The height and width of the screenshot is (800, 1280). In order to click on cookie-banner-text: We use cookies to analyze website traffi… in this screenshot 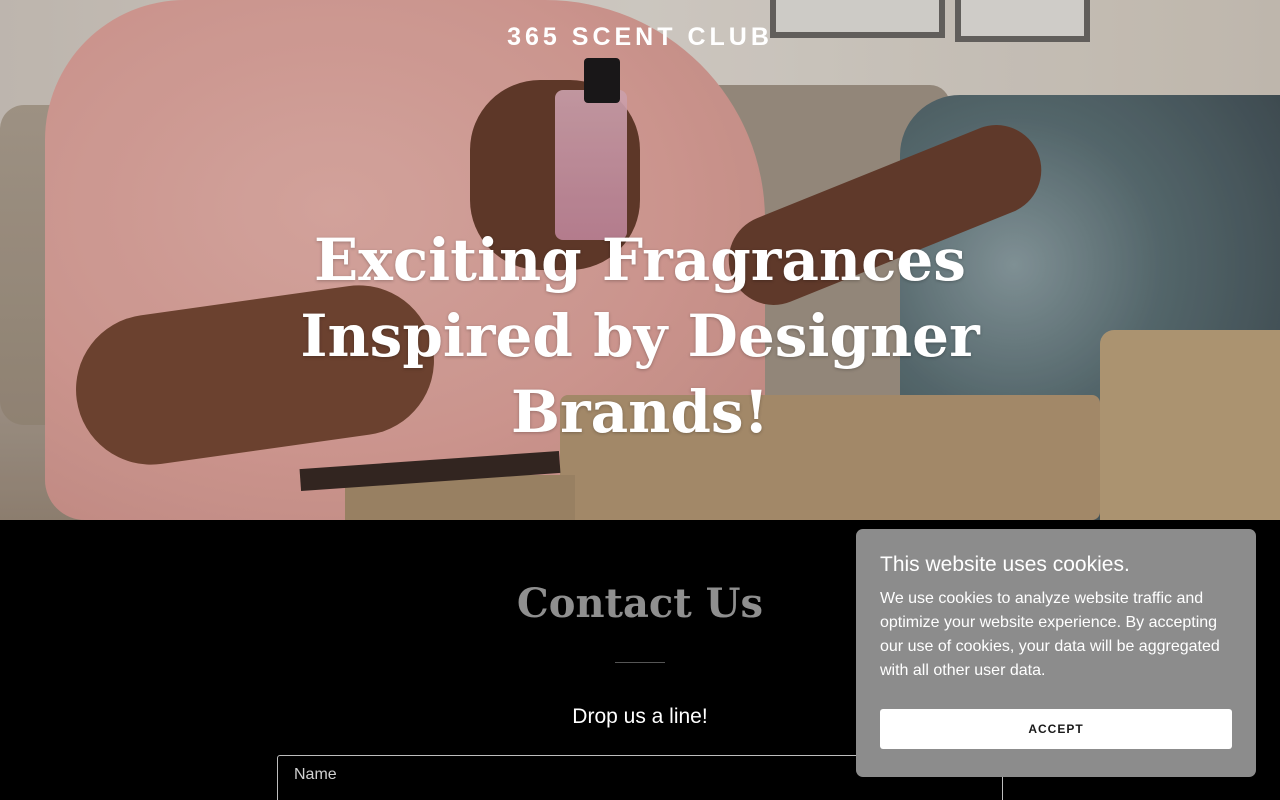, I will do `click(1050, 634)`.